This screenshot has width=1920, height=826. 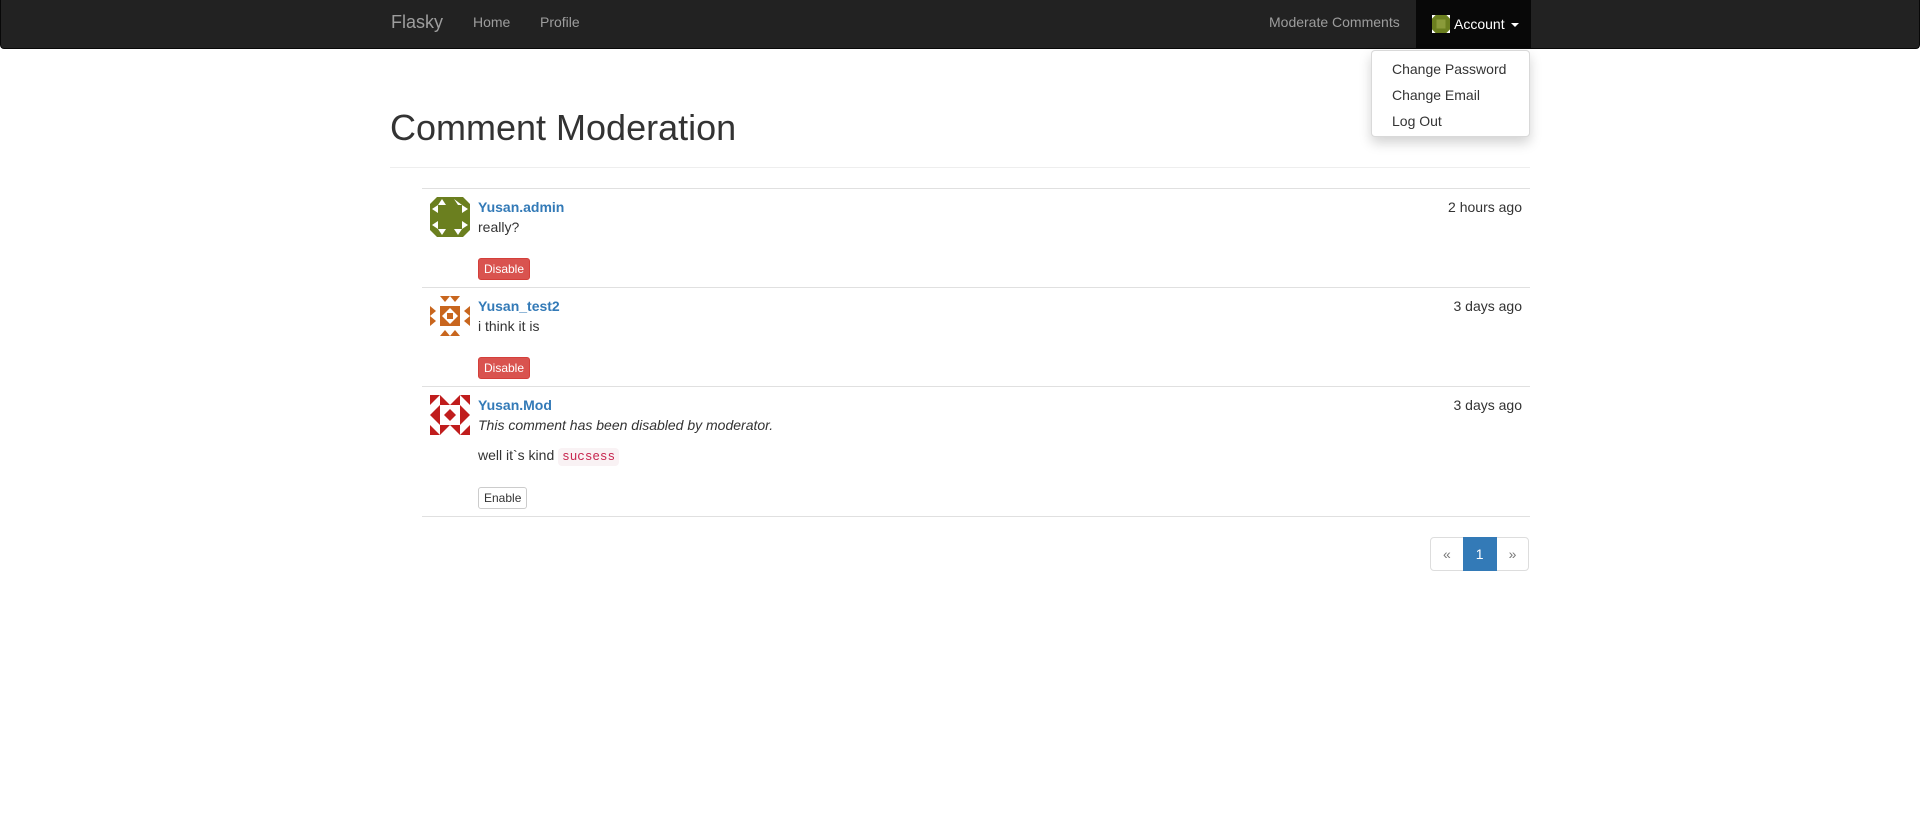 I want to click on comment-body: well it`s kind sucsess, so click(x=1000, y=456).